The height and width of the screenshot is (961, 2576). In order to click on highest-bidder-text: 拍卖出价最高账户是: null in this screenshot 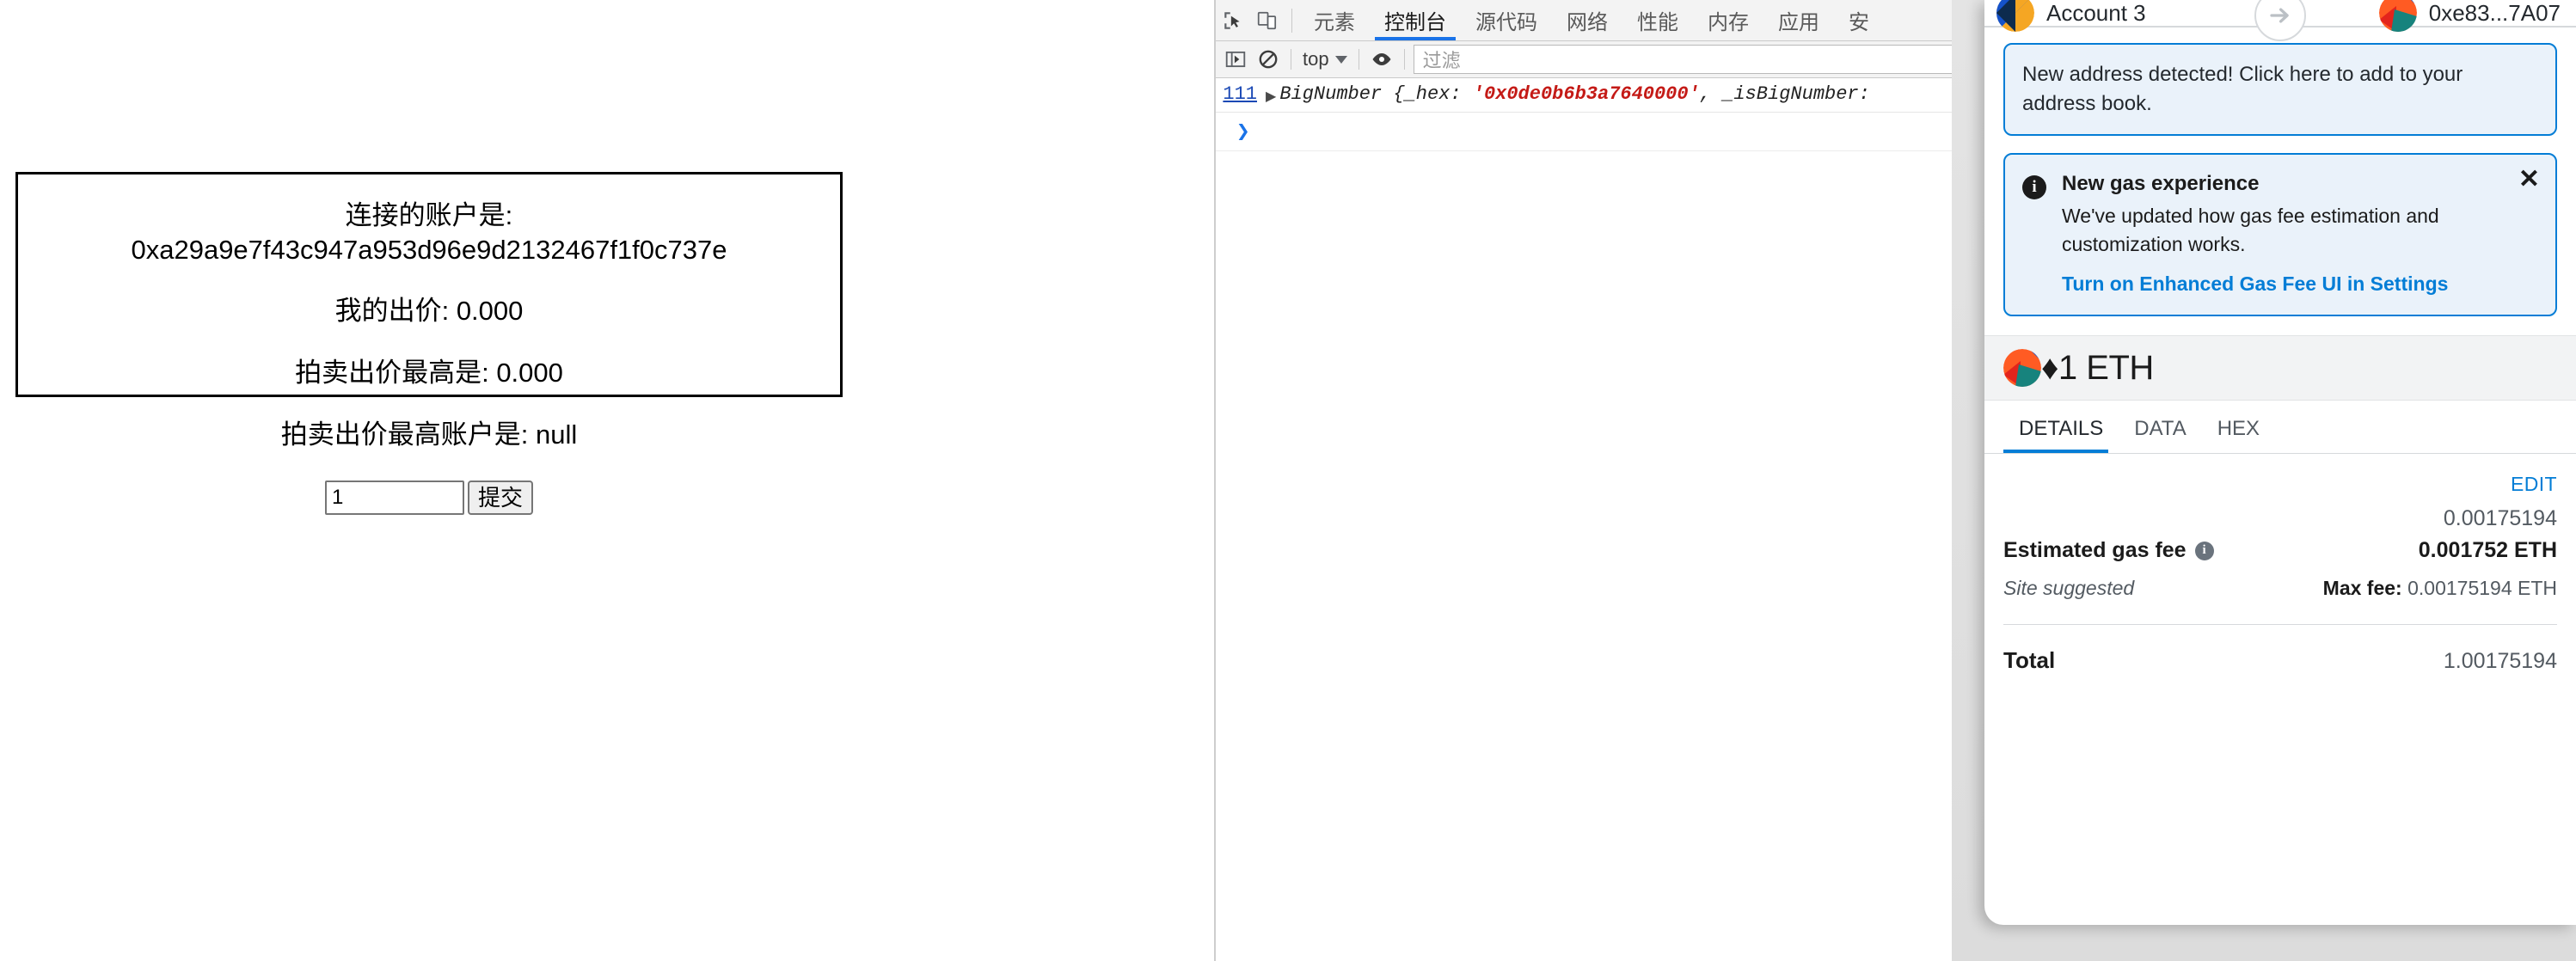, I will do `click(429, 434)`.